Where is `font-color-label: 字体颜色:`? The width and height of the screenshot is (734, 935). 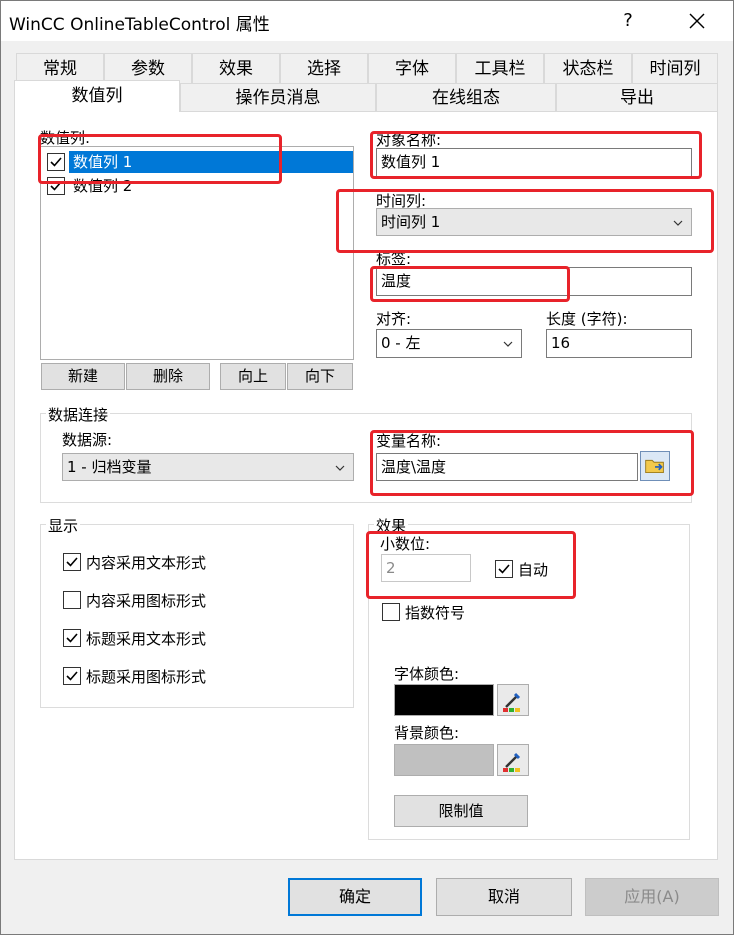
font-color-label: 字体颜色: is located at coordinates (427, 674).